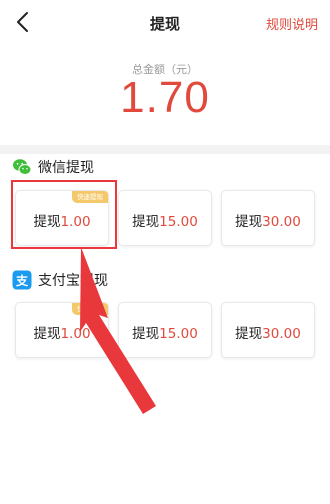 The width and height of the screenshot is (330, 504). I want to click on rules-link: 规则说明, so click(292, 23).